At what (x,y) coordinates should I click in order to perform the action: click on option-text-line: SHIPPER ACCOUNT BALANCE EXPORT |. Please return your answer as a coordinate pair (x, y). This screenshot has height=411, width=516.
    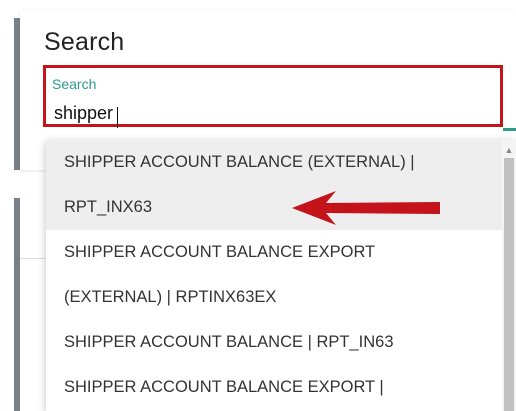
    Looking at the image, I should click on (224, 387).